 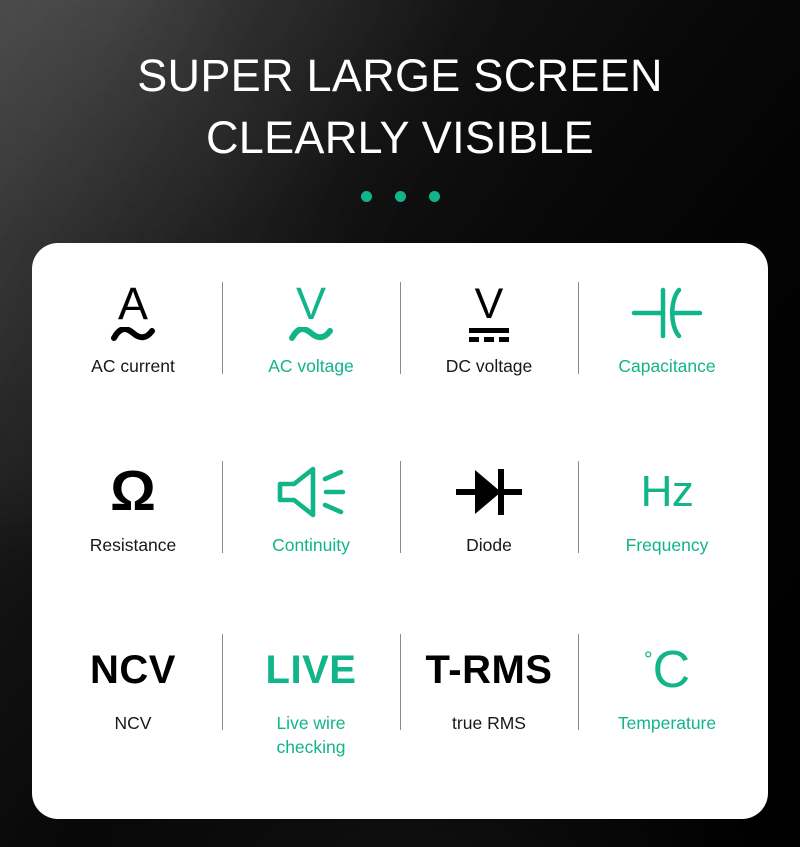 I want to click on feature-label: Continuity, so click(x=311, y=544).